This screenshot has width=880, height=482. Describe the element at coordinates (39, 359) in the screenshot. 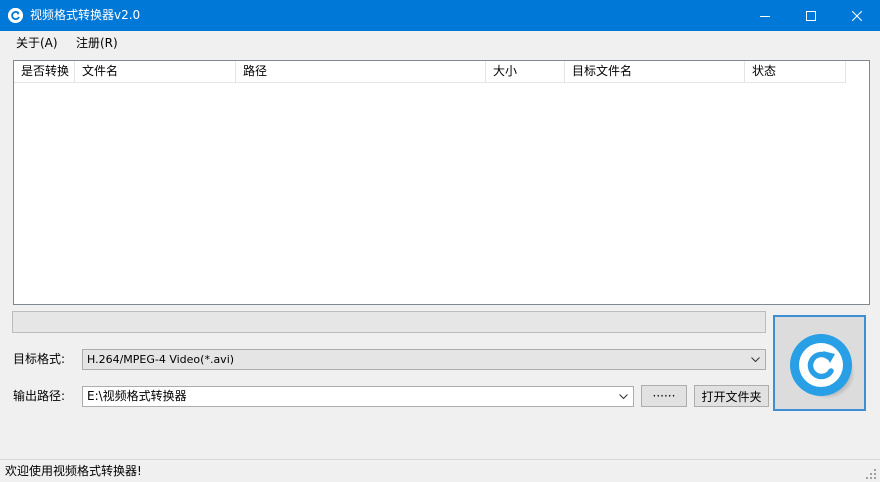

I see `target-format-label: 目标格式:` at that location.